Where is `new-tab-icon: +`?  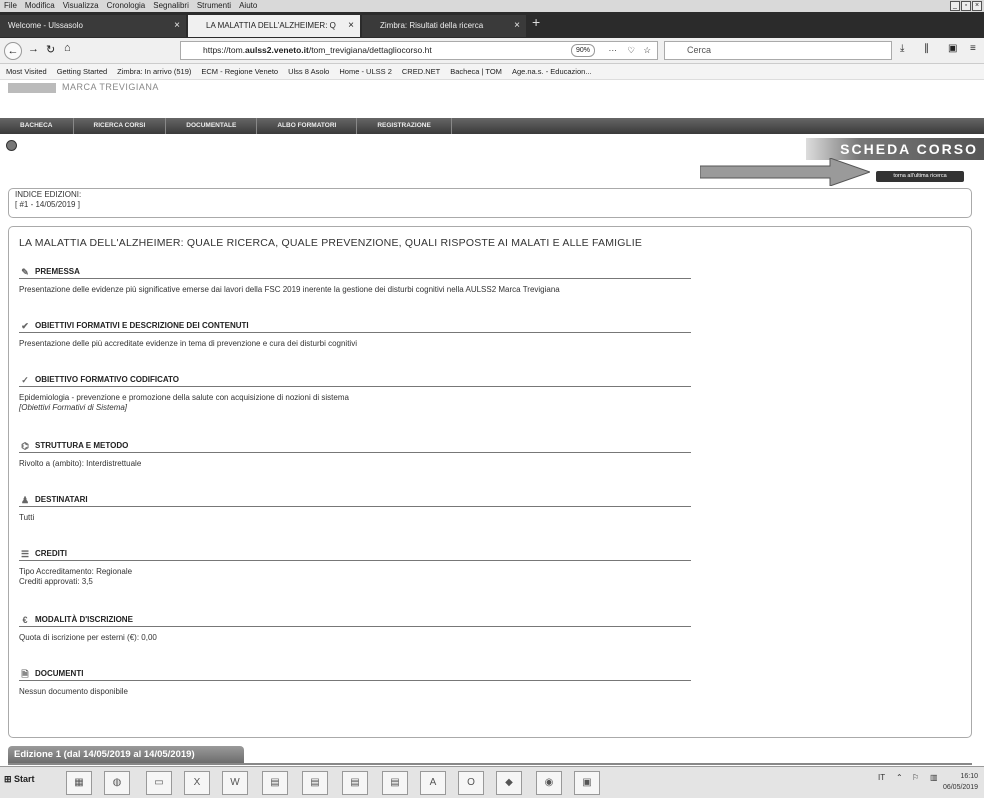
new-tab-icon: + is located at coordinates (536, 22).